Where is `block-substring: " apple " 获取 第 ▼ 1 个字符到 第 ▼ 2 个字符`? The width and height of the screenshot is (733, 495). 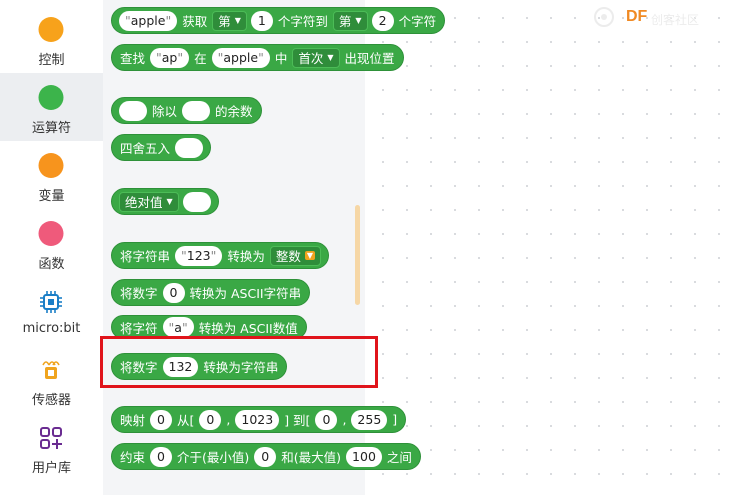 block-substring: " apple " 获取 第 ▼ 1 个字符到 第 ▼ 2 个字符 is located at coordinates (278, 20).